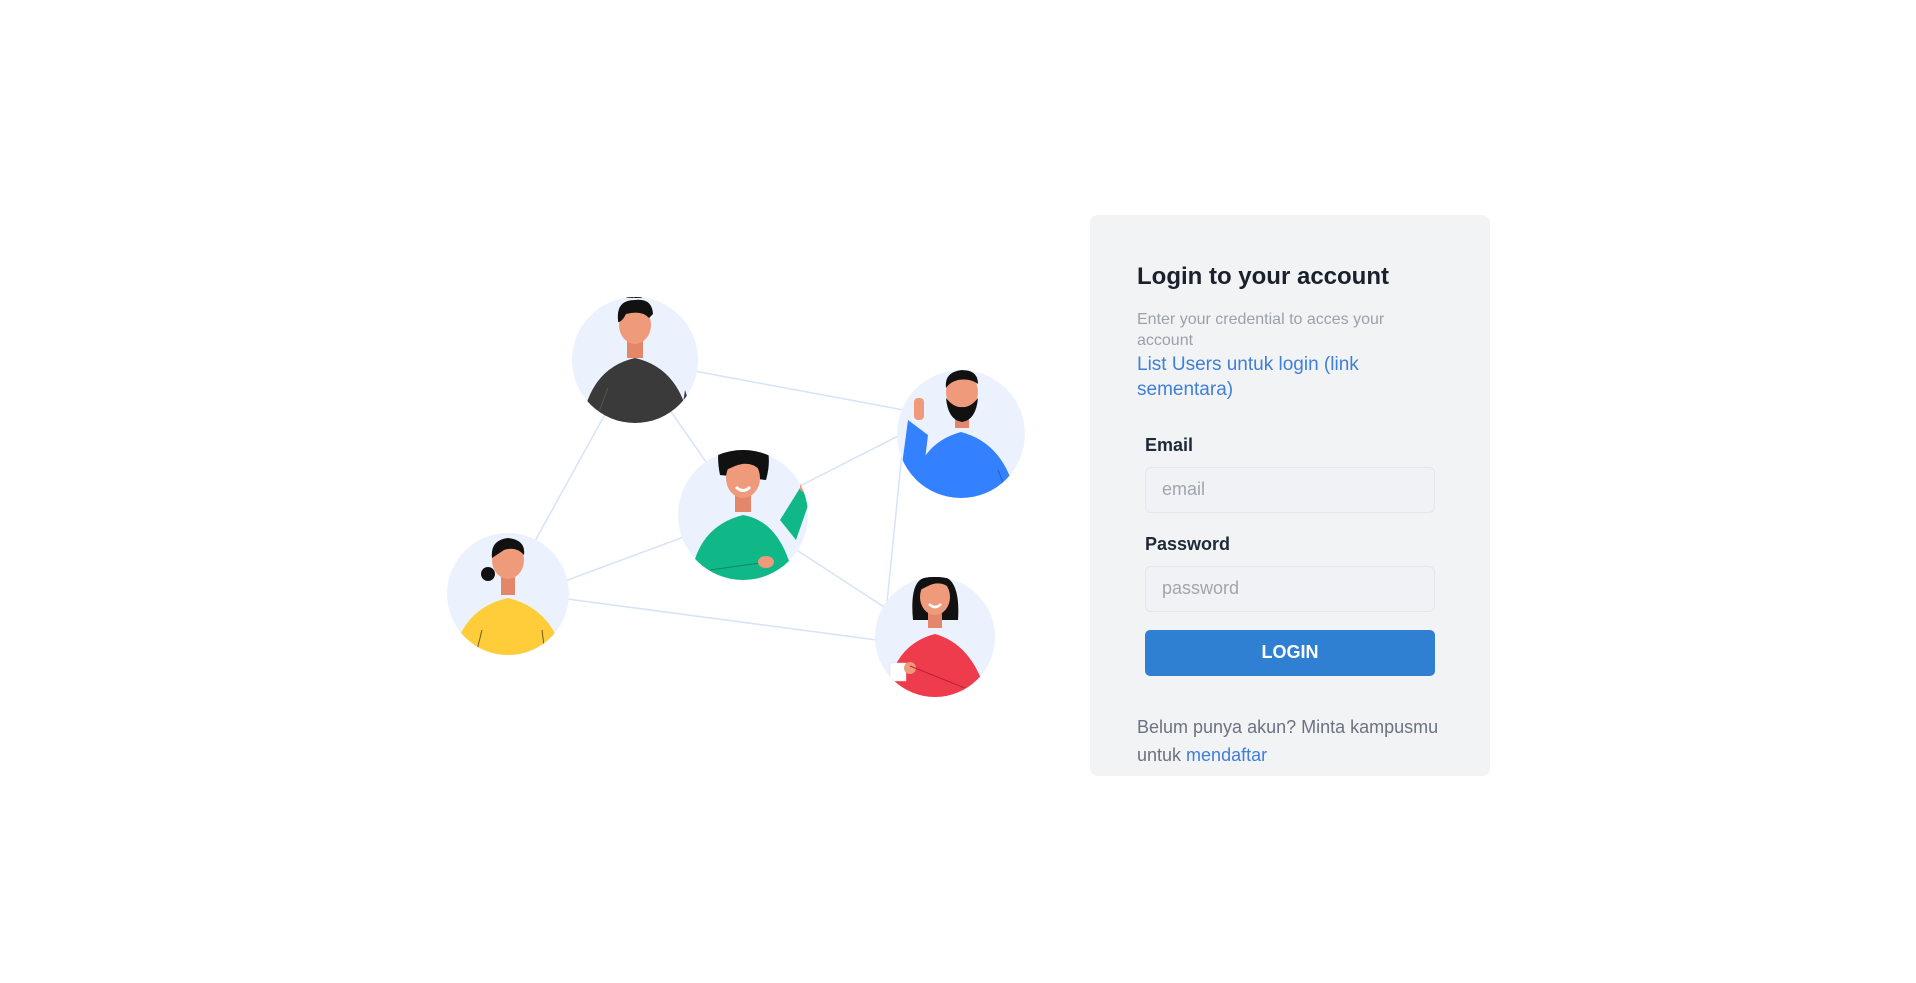 Image resolution: width=1916 pixels, height=983 pixels. Describe the element at coordinates (1288, 740) in the screenshot. I see `signup-prompt-text: Belum punya akun? Minta kampusmu untuk` at that location.